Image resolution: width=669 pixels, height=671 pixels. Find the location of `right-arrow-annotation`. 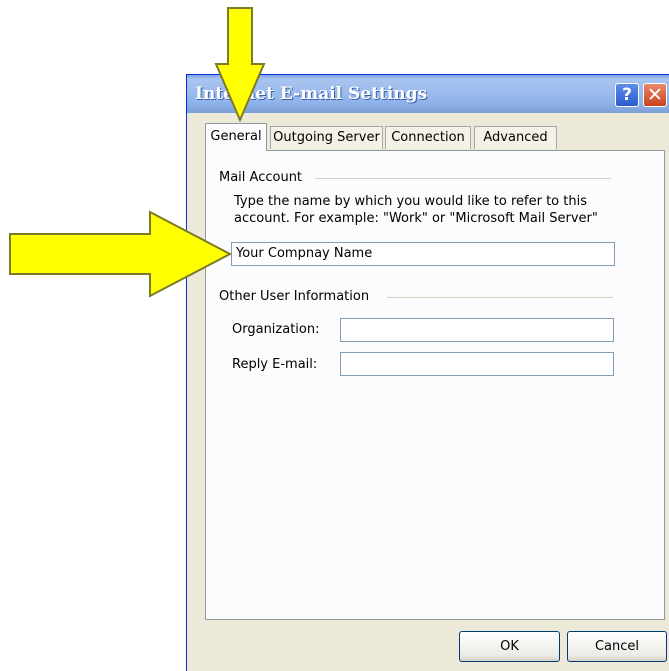

right-arrow-annotation is located at coordinates (121, 254).